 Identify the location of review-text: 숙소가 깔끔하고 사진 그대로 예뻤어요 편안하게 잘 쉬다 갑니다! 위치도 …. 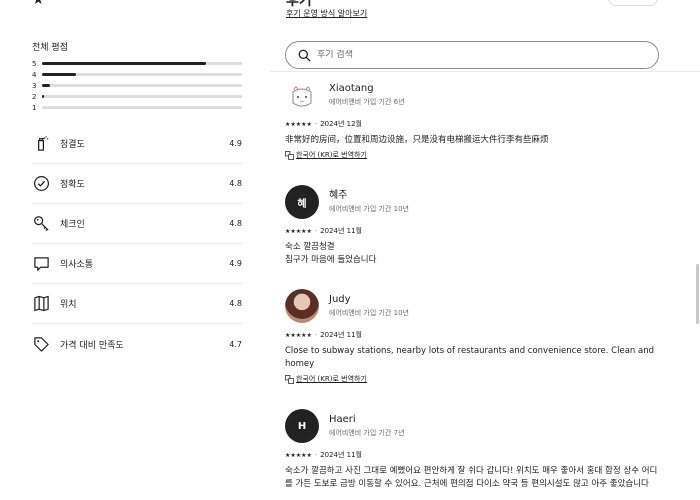
(471, 477).